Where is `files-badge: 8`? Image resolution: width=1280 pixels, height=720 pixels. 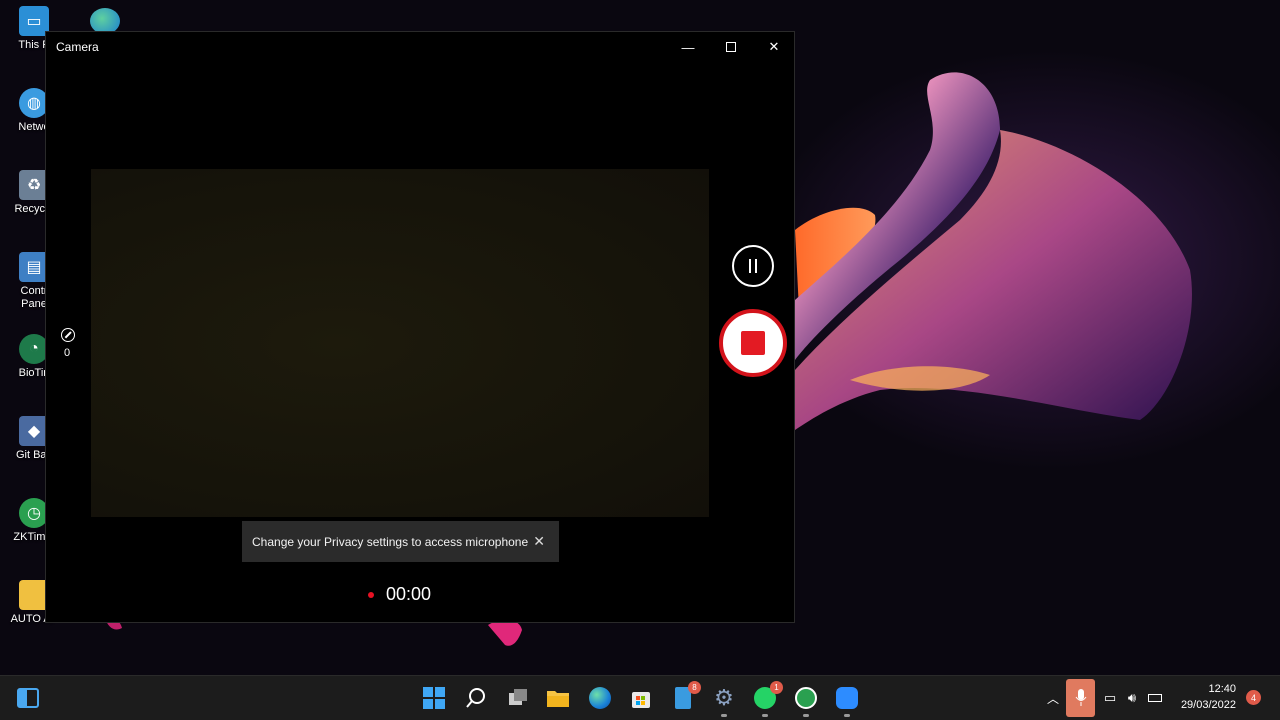 files-badge: 8 is located at coordinates (694, 687).